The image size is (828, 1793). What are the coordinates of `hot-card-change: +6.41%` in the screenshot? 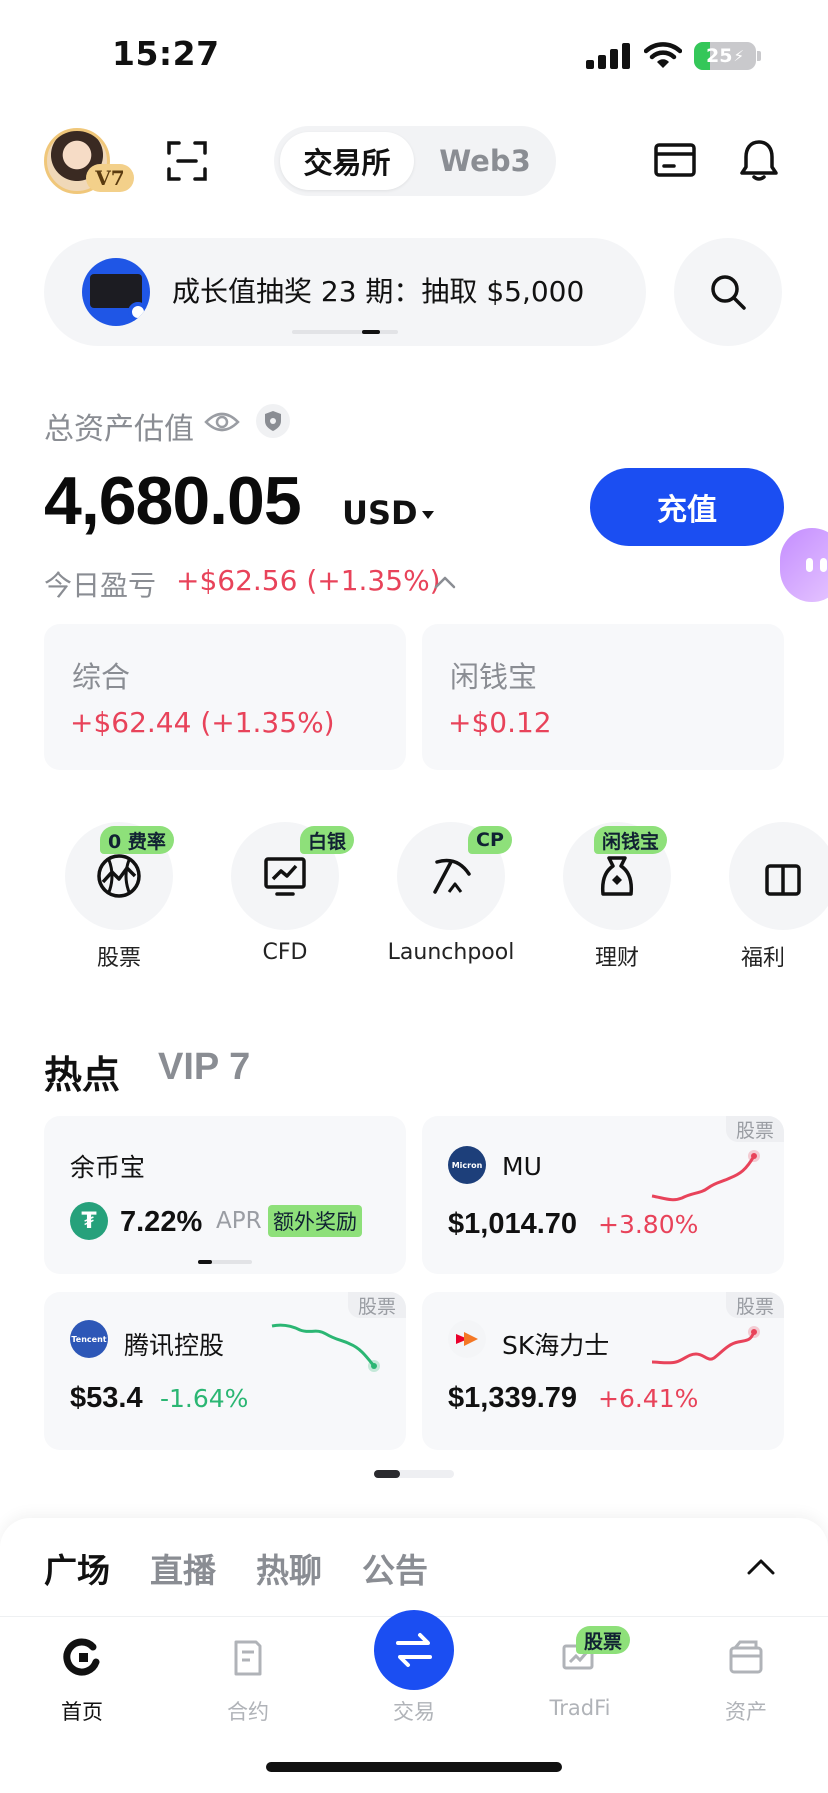 It's located at (648, 1398).